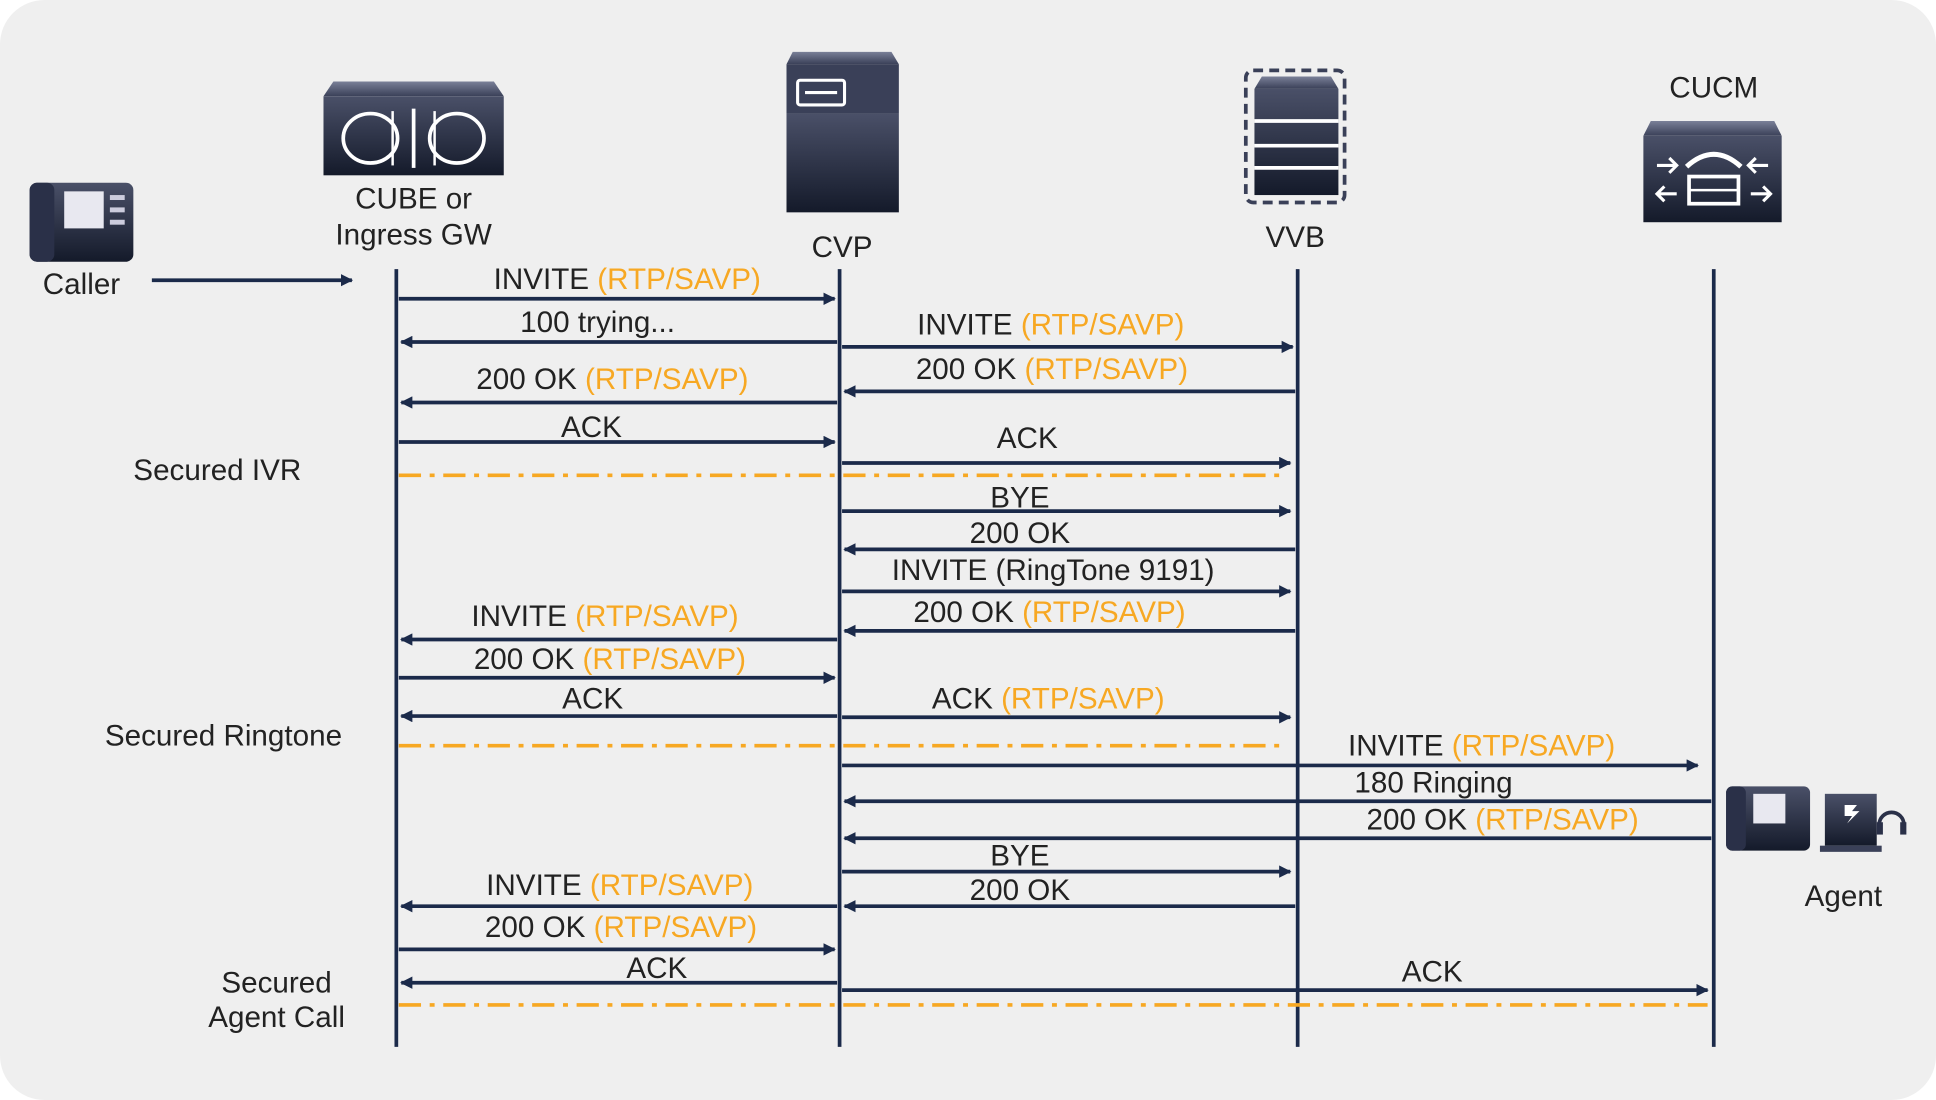 The image size is (1936, 1100). I want to click on message-name: 180 Ringing, so click(1433, 783).